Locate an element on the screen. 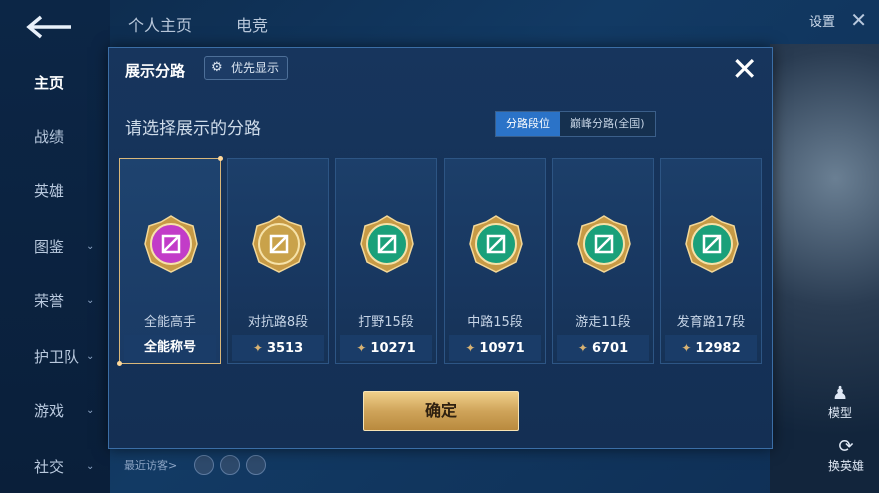 The image size is (879, 493). close-dialog-button: ✕ is located at coordinates (744, 69).